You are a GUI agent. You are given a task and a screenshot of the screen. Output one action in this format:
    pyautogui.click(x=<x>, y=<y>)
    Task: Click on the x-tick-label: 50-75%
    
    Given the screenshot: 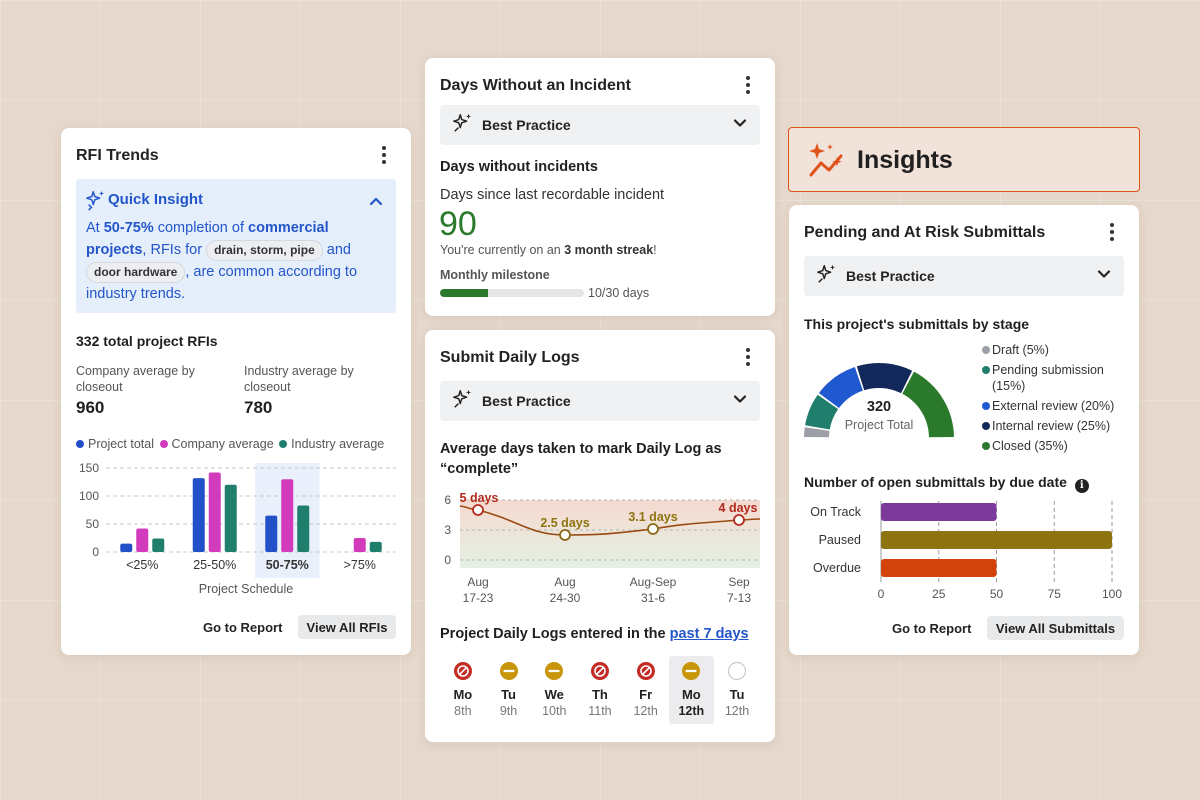 What is the action you would take?
    pyautogui.click(x=287, y=565)
    